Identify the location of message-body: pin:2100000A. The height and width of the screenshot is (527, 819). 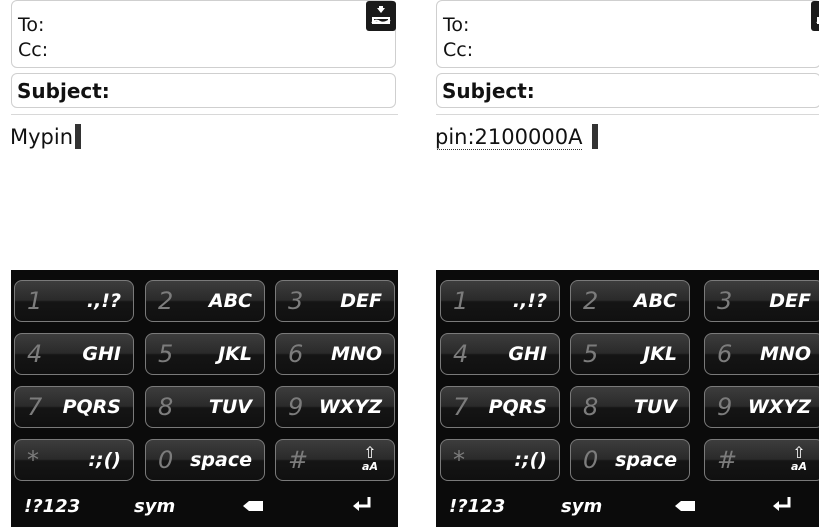
(517, 137).